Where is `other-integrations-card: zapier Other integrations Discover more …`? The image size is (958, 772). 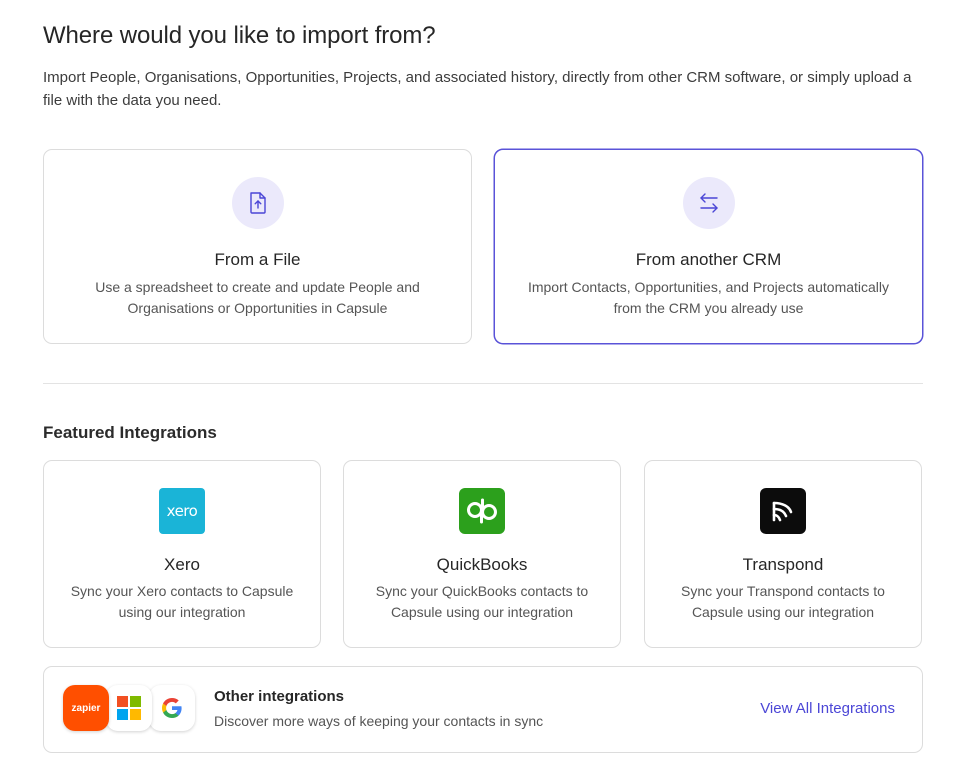
other-integrations-card: zapier Other integrations Discover more … is located at coordinates (483, 709).